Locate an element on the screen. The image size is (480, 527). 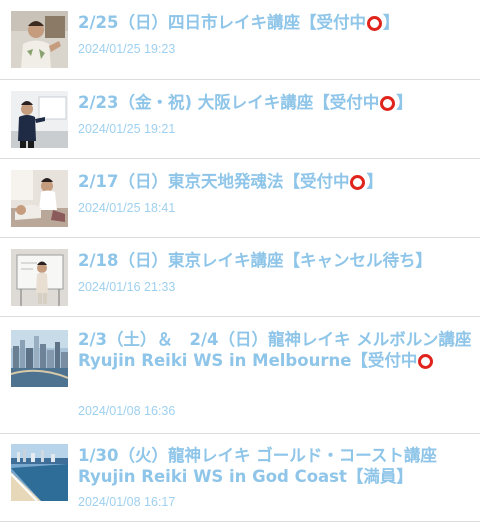
post-date: 2024/01/08 16:17 is located at coordinates (127, 502).